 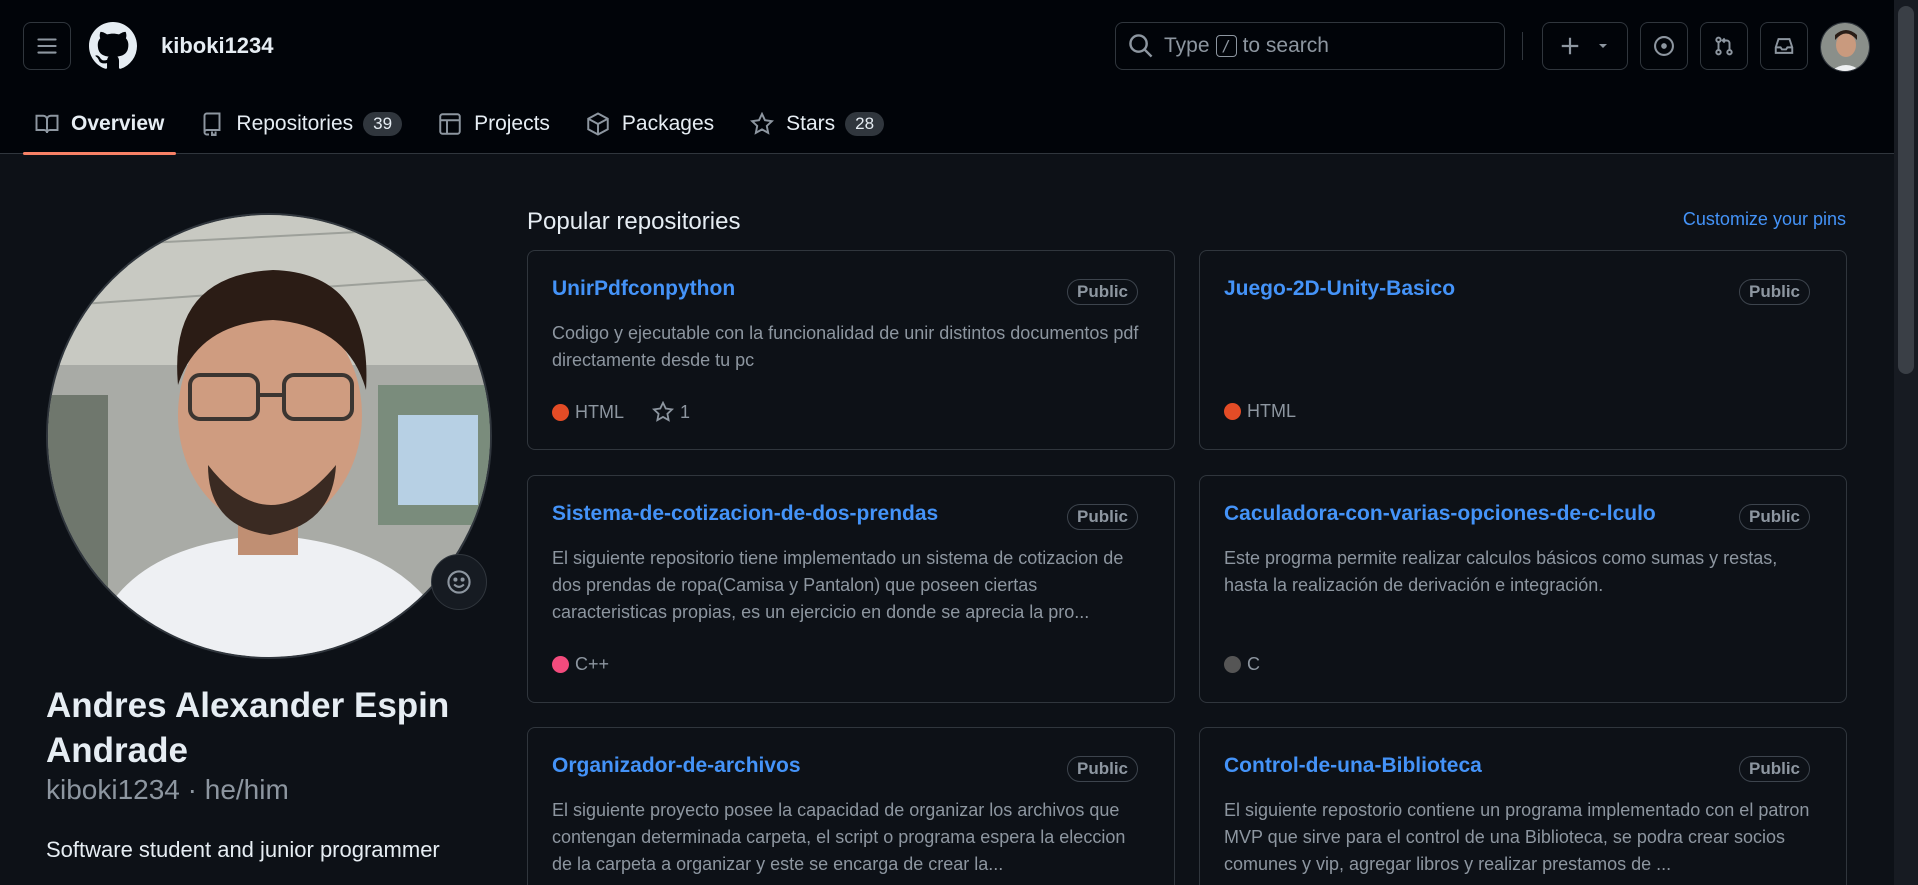 What do you see at coordinates (248, 728) in the screenshot?
I see `profile-full-name: Andres Alexander Espin Andrade` at bounding box center [248, 728].